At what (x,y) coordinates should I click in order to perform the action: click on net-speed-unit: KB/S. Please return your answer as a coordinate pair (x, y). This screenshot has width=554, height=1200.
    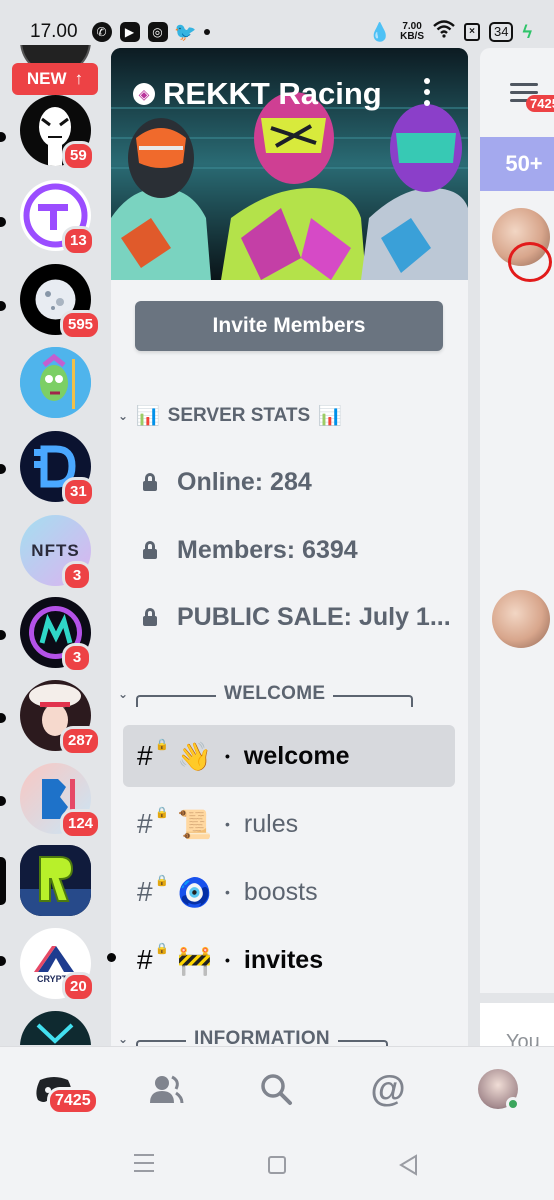
    Looking at the image, I should click on (412, 36).